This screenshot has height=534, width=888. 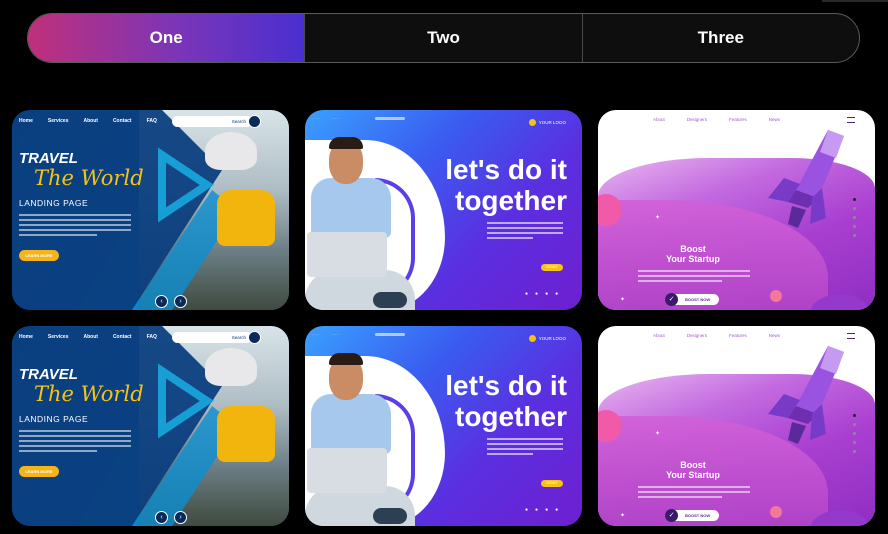 I want to click on tab-bar: One Two Three, so click(x=443, y=38).